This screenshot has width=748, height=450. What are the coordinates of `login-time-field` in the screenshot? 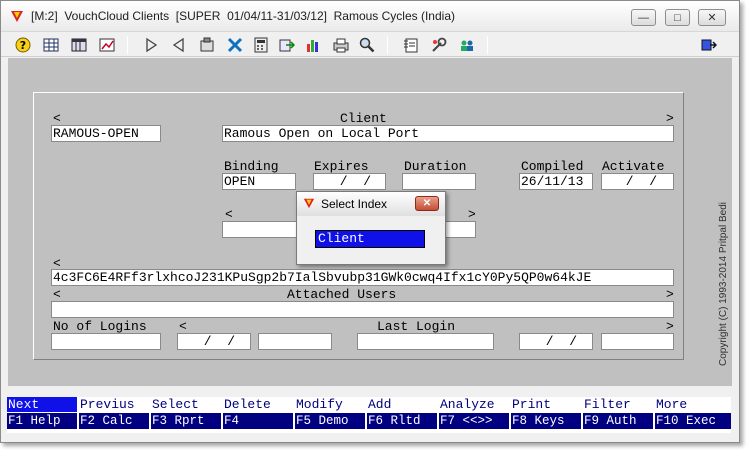 It's located at (295, 341).